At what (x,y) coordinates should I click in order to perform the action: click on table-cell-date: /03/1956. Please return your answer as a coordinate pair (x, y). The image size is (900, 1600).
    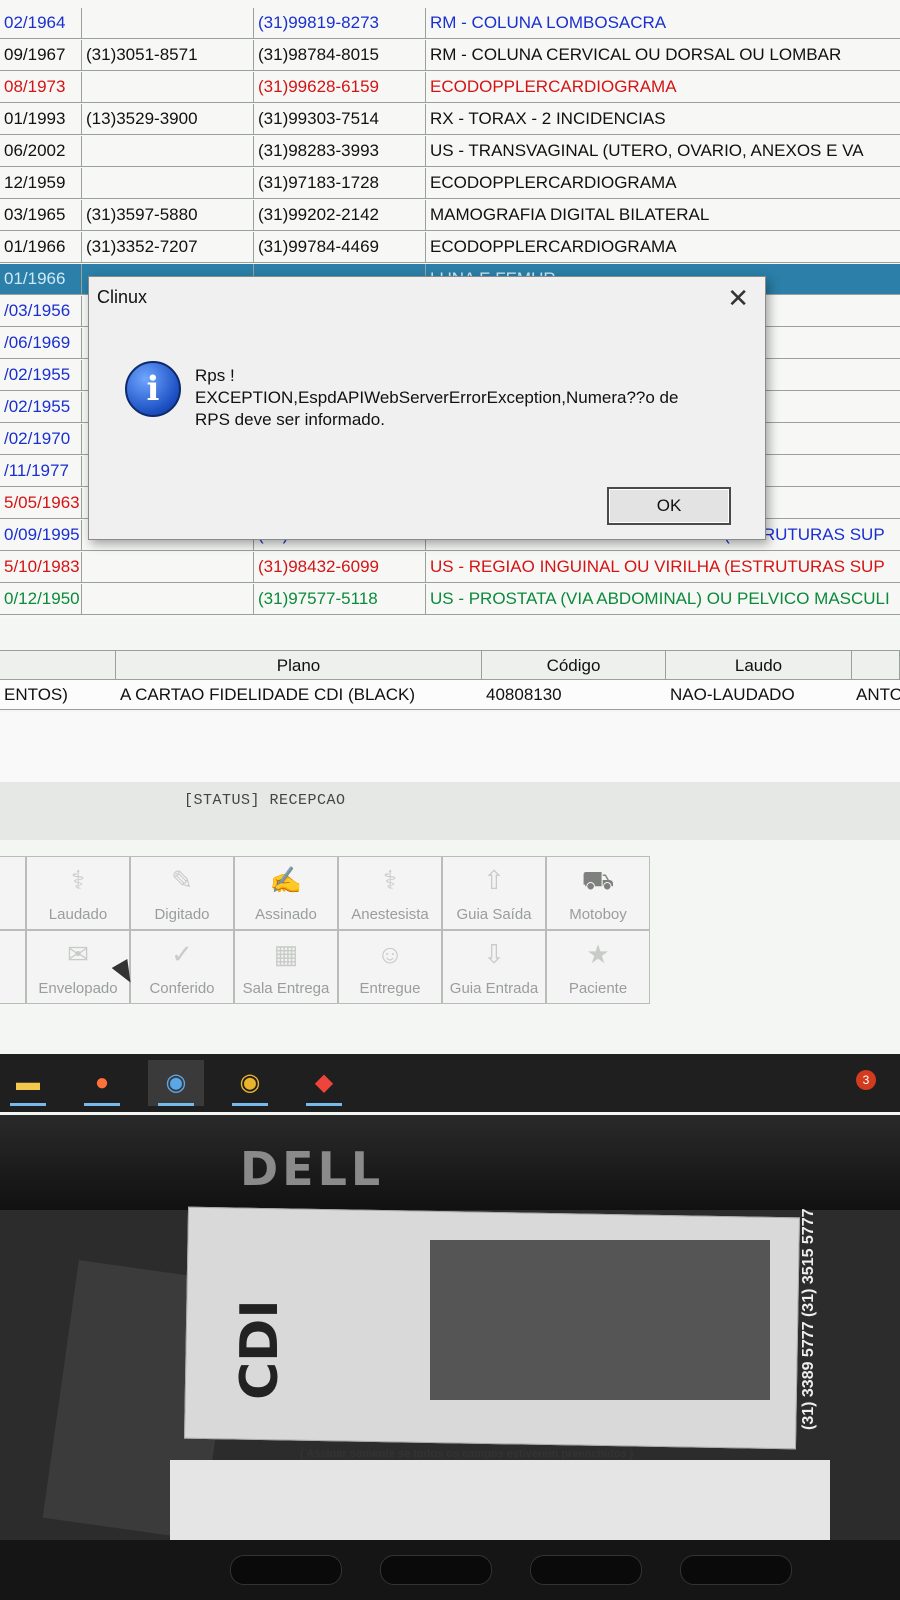
    Looking at the image, I should click on (41, 311).